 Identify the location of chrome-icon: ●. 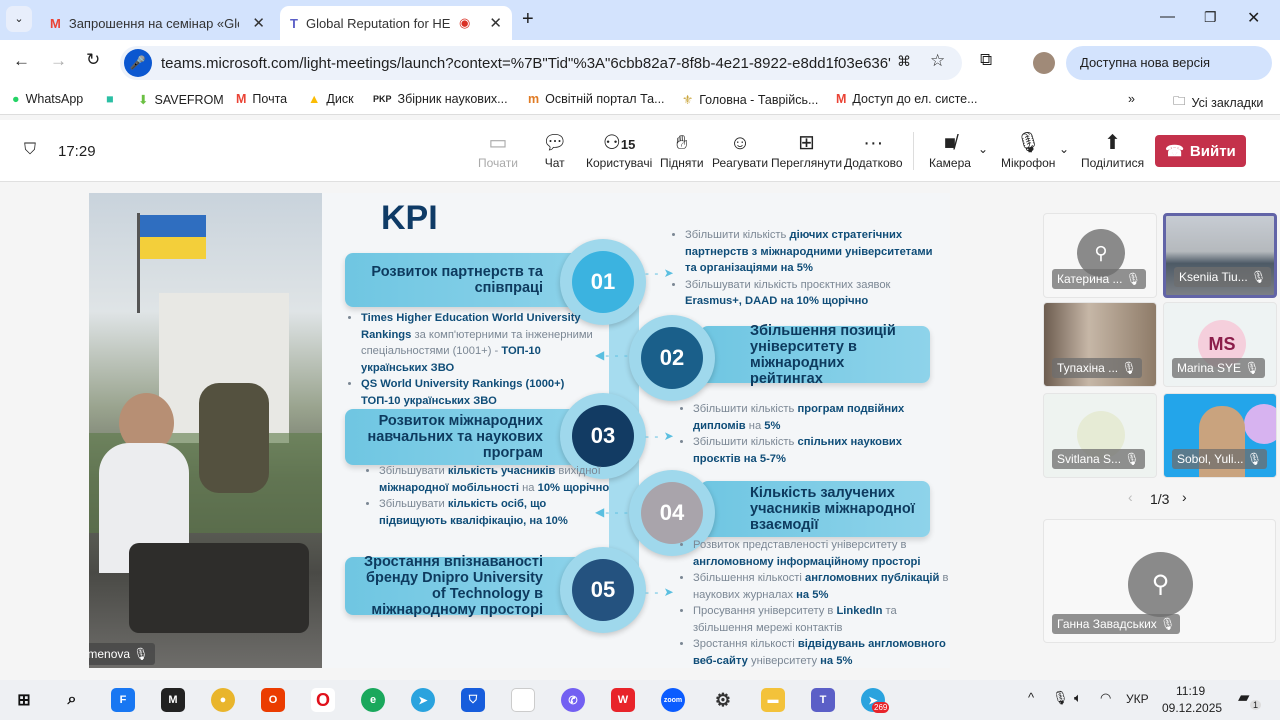
(223, 700).